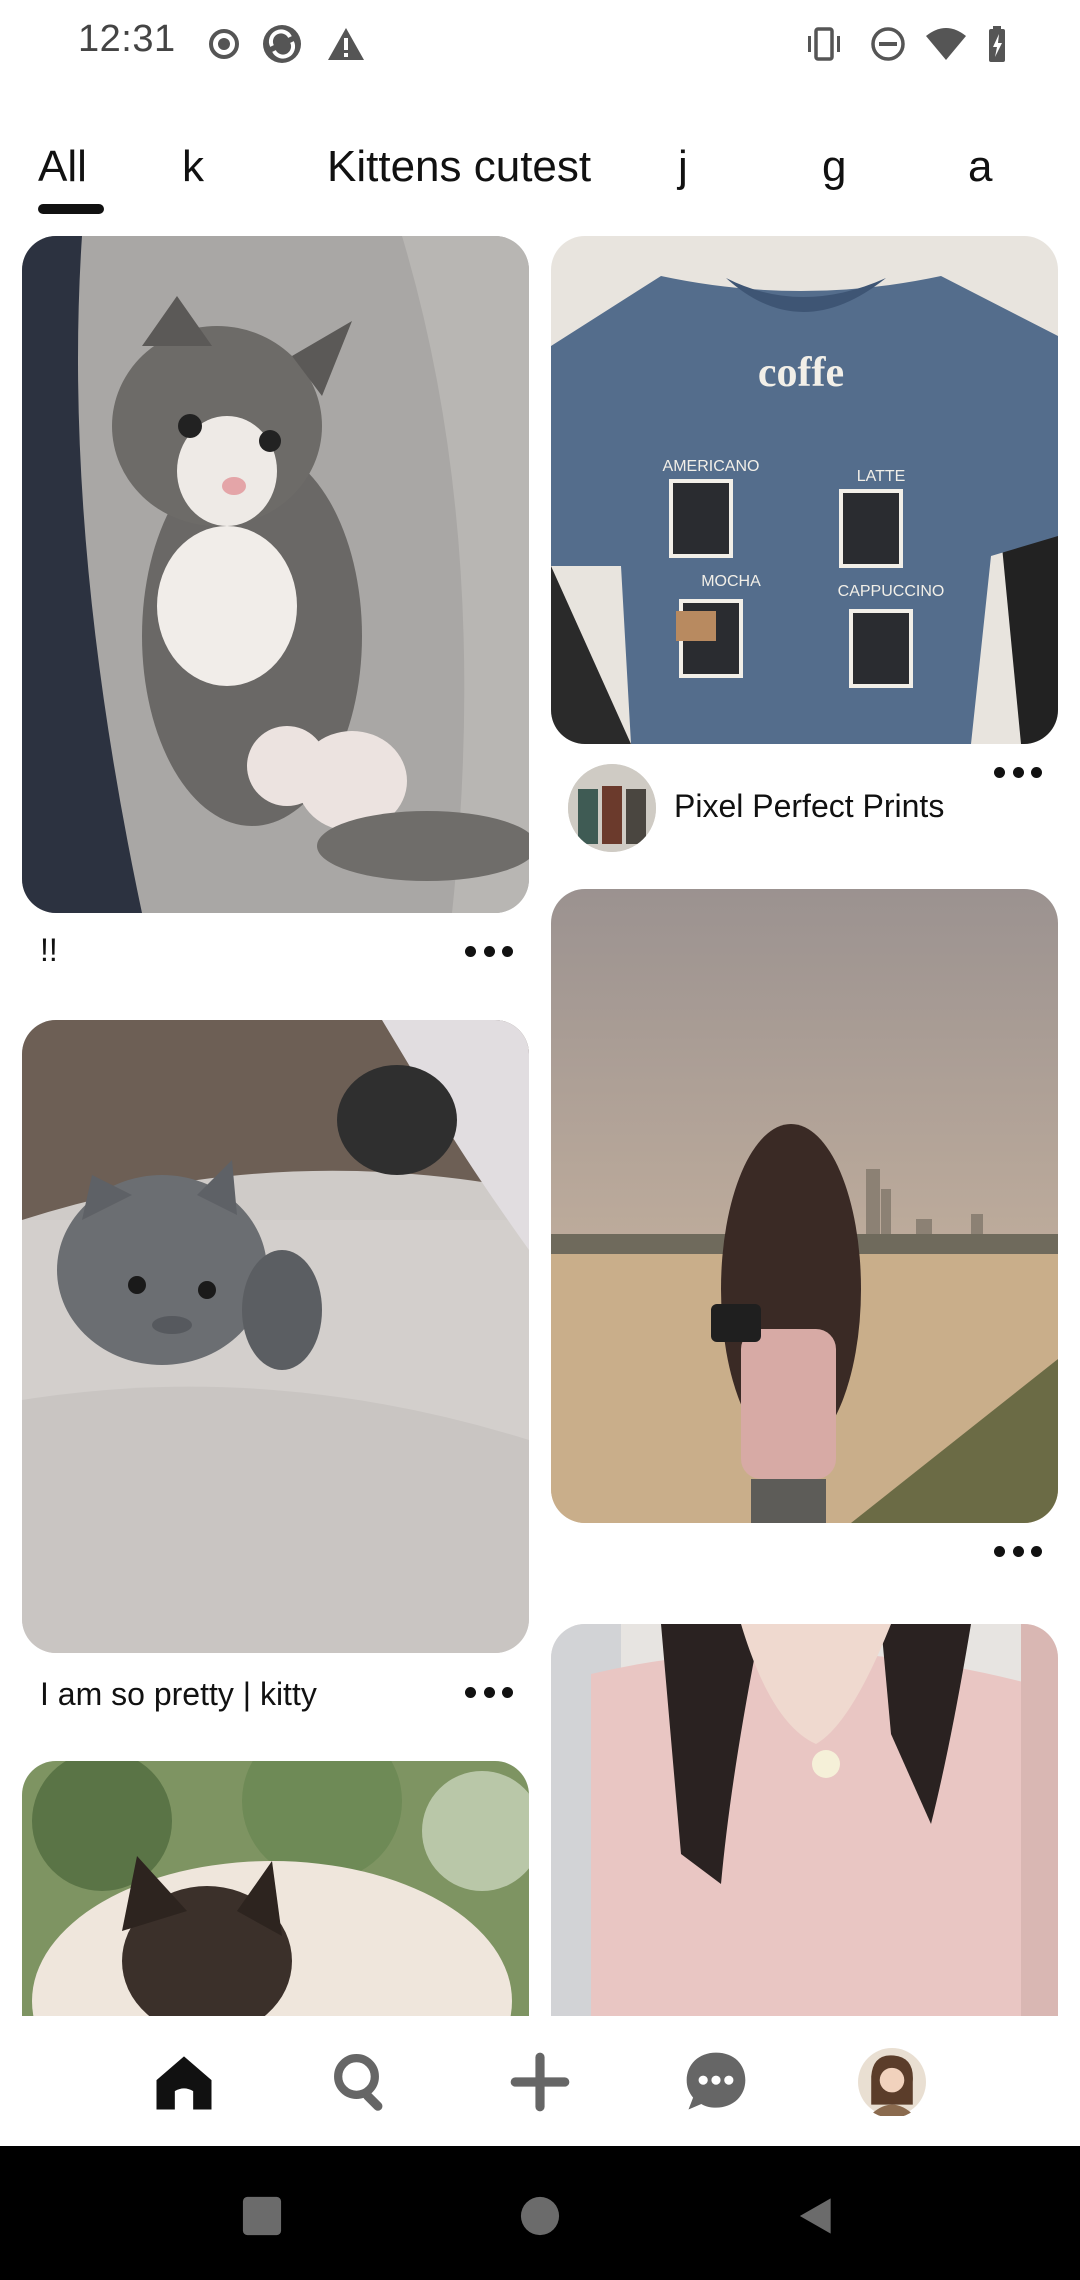 This screenshot has height=2280, width=1080. Describe the element at coordinates (804, 1206) in the screenshot. I see `pin-image-girl-river` at that location.